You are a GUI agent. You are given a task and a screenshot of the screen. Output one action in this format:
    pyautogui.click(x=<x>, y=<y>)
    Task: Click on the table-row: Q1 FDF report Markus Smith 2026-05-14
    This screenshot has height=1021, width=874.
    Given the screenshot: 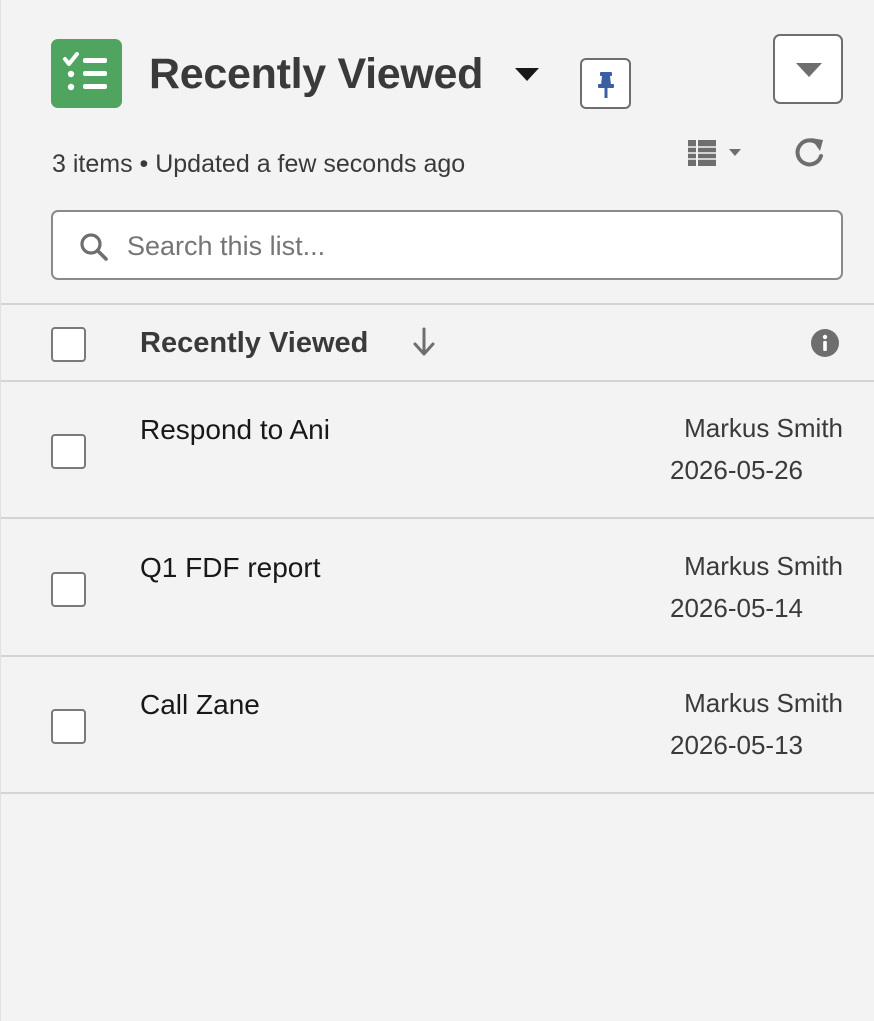 What is the action you would take?
    pyautogui.click(x=437, y=587)
    